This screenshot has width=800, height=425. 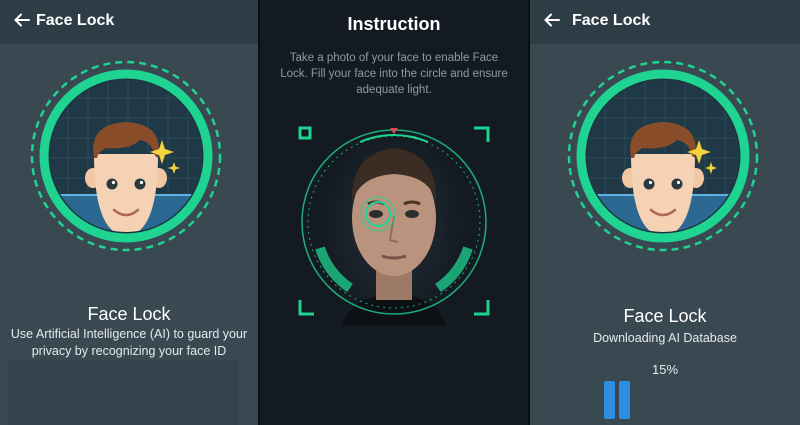 What do you see at coordinates (394, 58) in the screenshot?
I see `instruction-line-1: Take a photo of your face to enable Face` at bounding box center [394, 58].